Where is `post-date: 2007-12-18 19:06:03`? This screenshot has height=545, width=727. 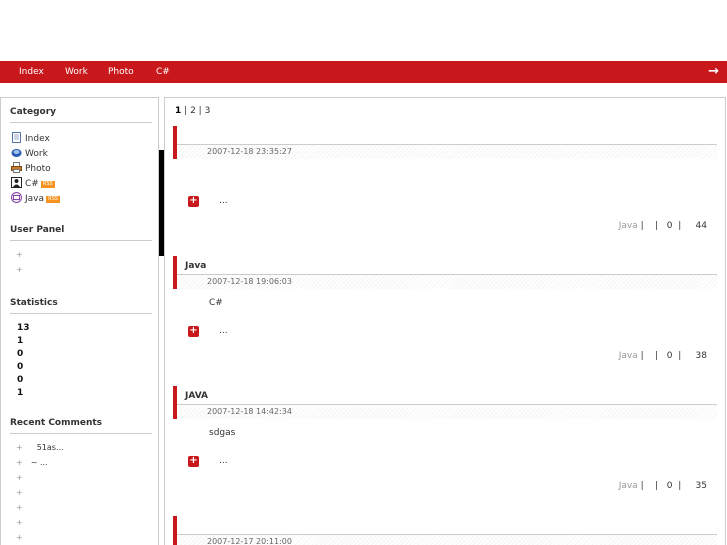
post-date: 2007-12-18 19:06:03 is located at coordinates (249, 281).